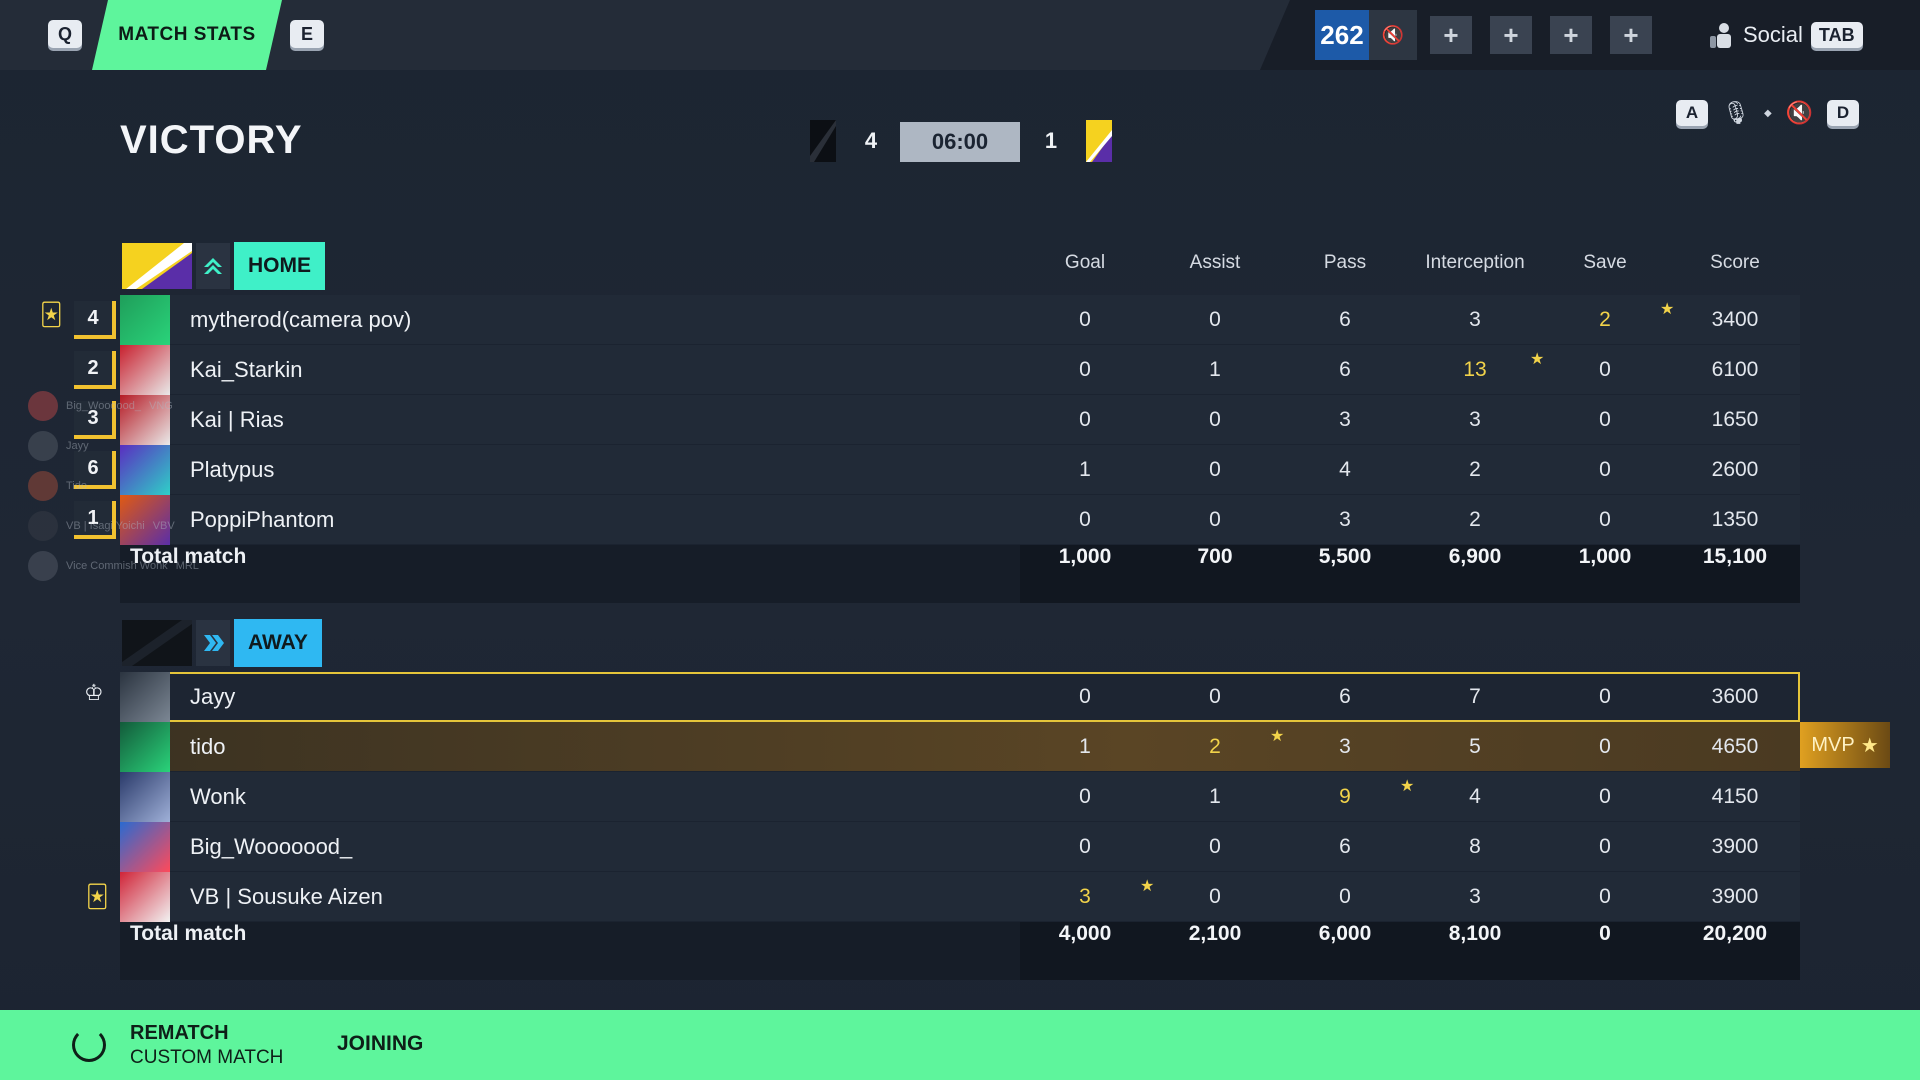 Image resolution: width=1920 pixels, height=1080 pixels. What do you see at coordinates (960, 520) in the screenshot?
I see `player-row: PoppiPhantom 0 0 3 2 0 1350` at bounding box center [960, 520].